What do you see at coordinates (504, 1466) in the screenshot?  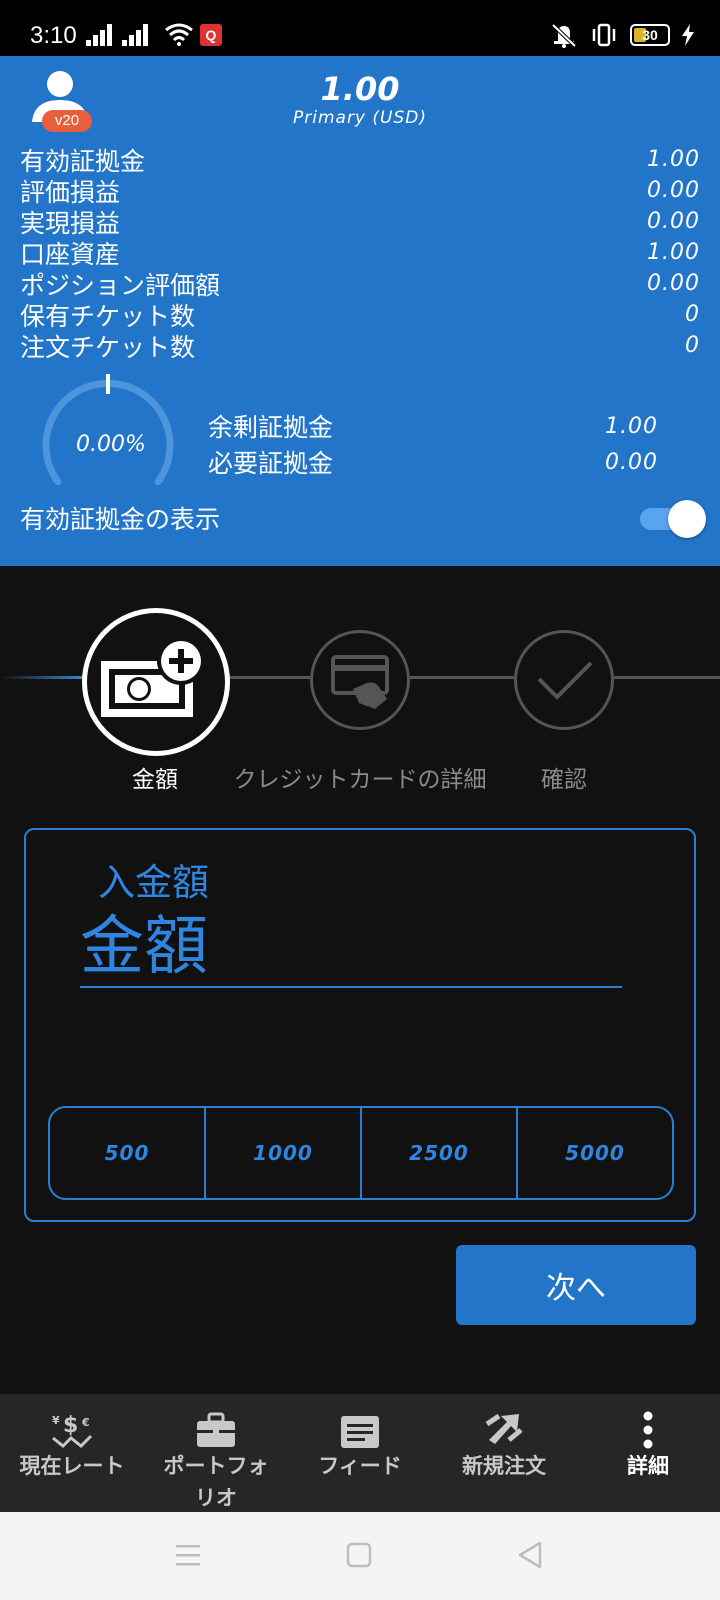 I see `nav-label: 新規注文` at bounding box center [504, 1466].